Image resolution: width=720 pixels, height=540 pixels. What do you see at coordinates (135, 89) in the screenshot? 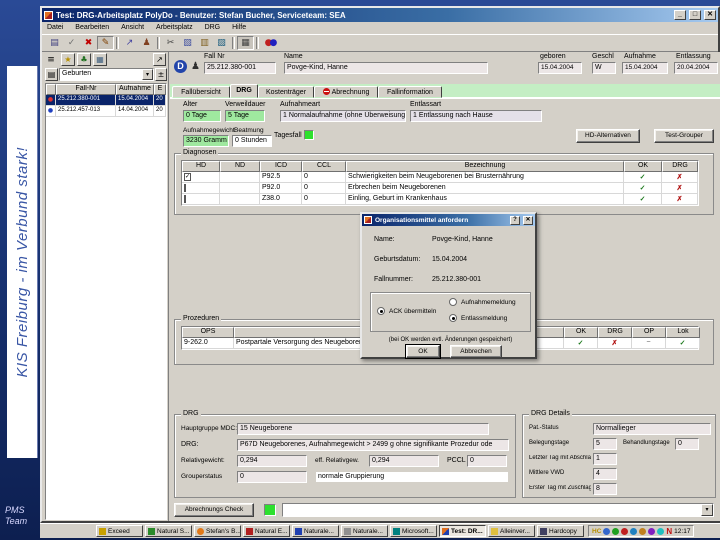
I see `aufnahme-column-header: Aufnahme` at bounding box center [135, 89].